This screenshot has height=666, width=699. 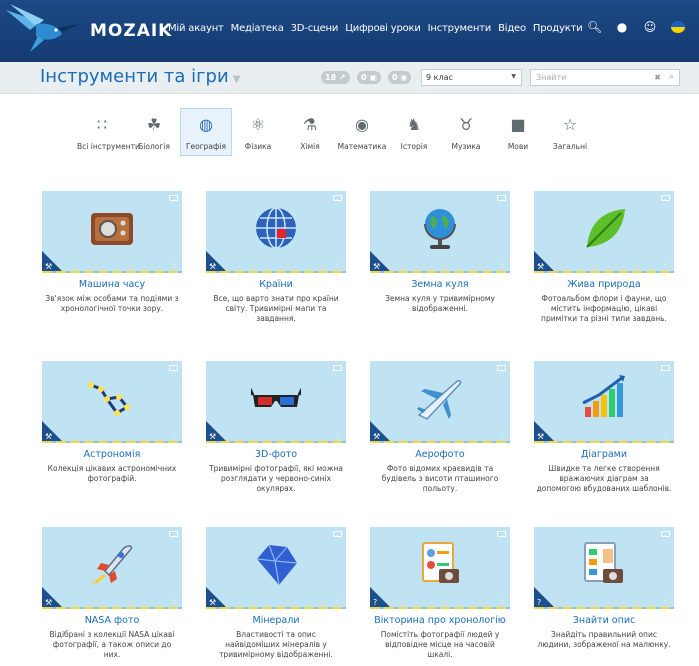 I want to click on tab-all-tools: ∷ Всі інструменти, so click(x=108, y=132).